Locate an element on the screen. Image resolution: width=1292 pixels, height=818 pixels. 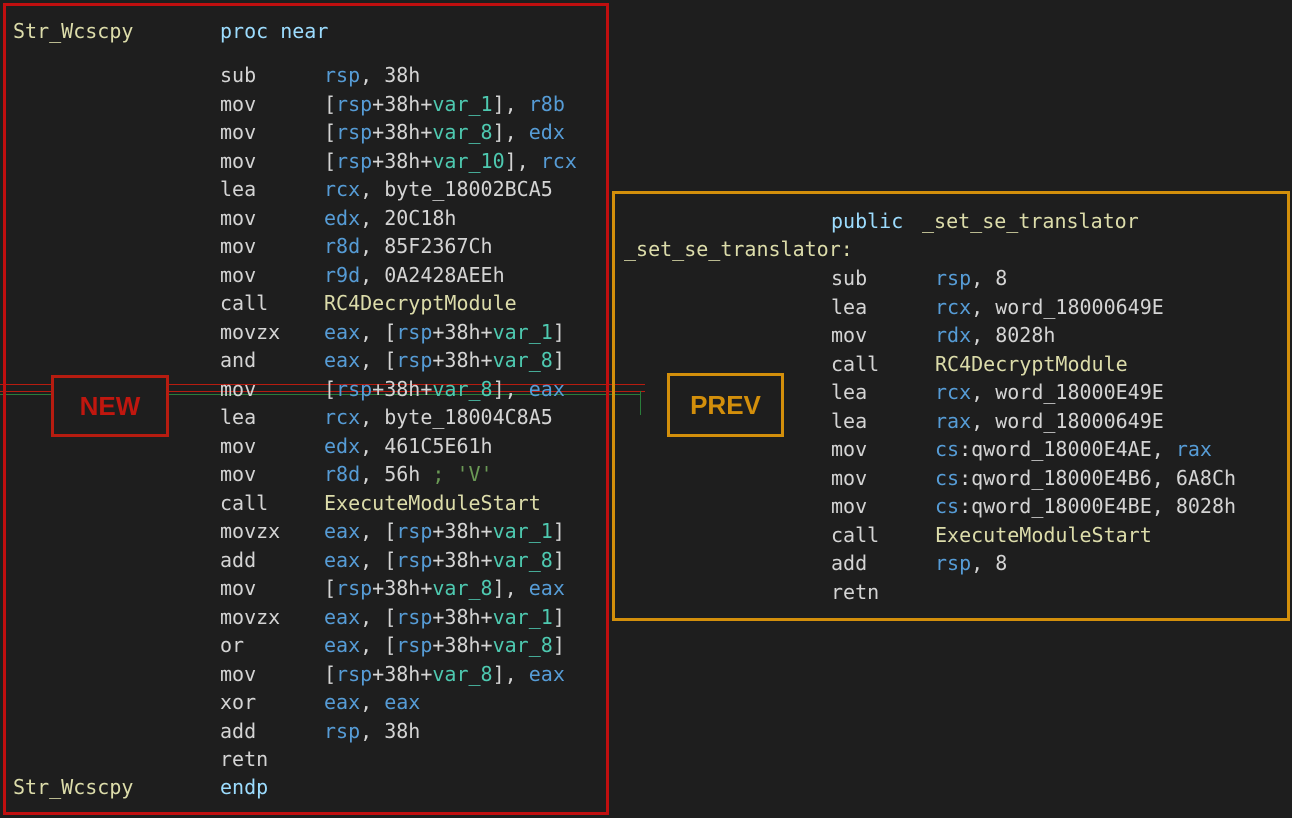
prev-line-mnemonic: sub is located at coordinates (849, 278).